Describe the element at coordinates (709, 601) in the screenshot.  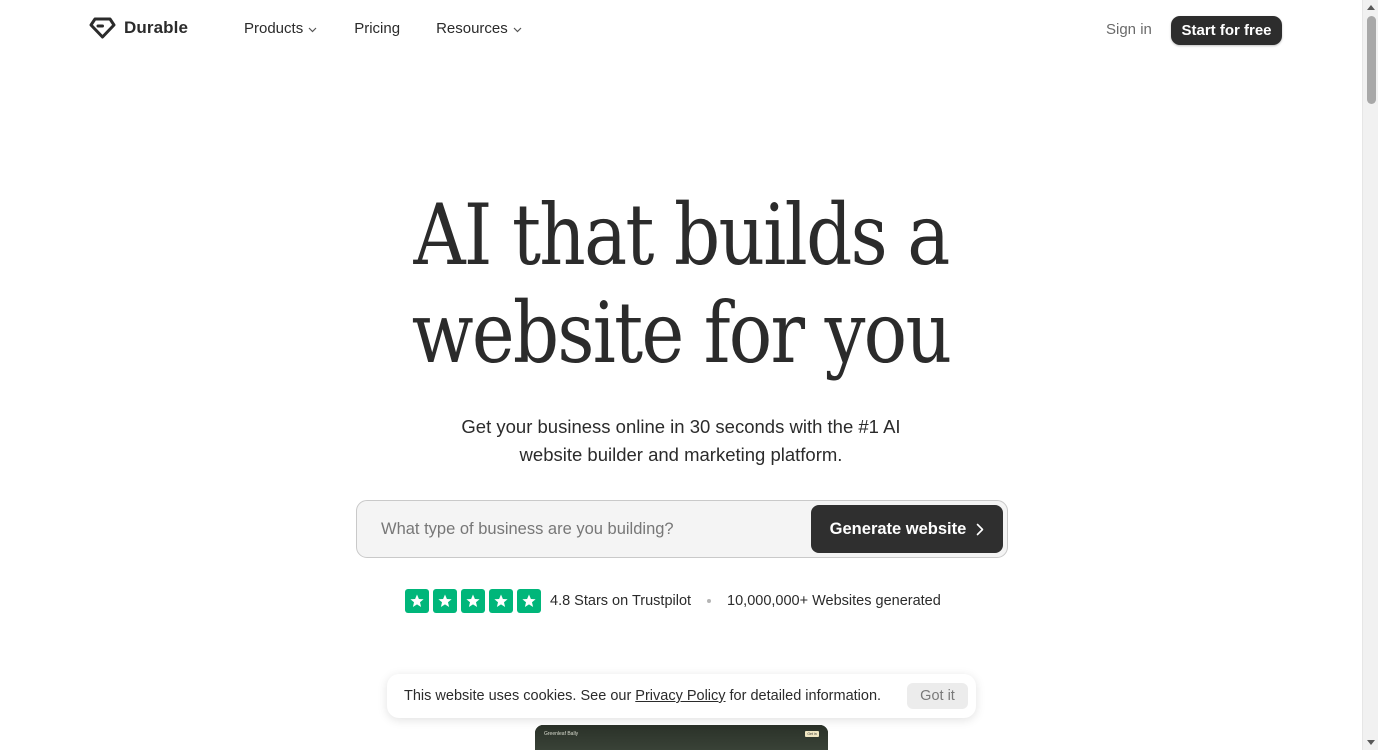
I see `separator-dot` at that location.